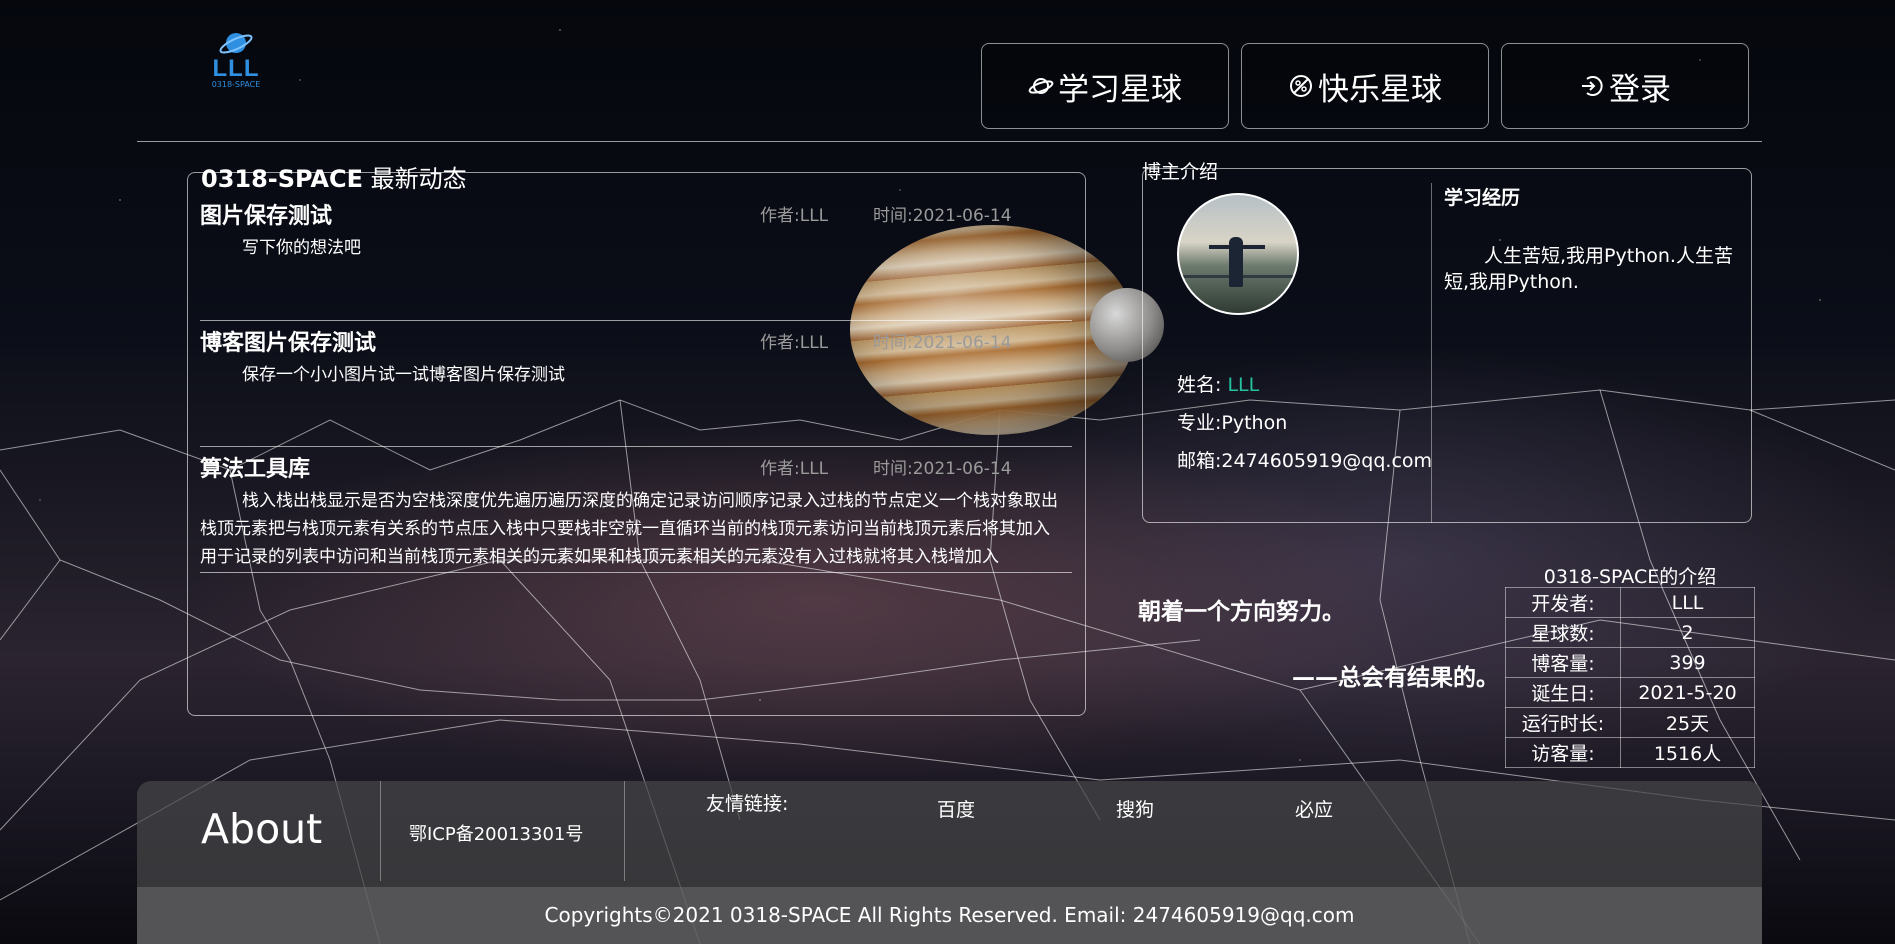 This screenshot has width=1895, height=944. Describe the element at coordinates (403, 375) in the screenshot. I see `post-body: 保存一个小小图片试一试博客图片保存测试` at that location.